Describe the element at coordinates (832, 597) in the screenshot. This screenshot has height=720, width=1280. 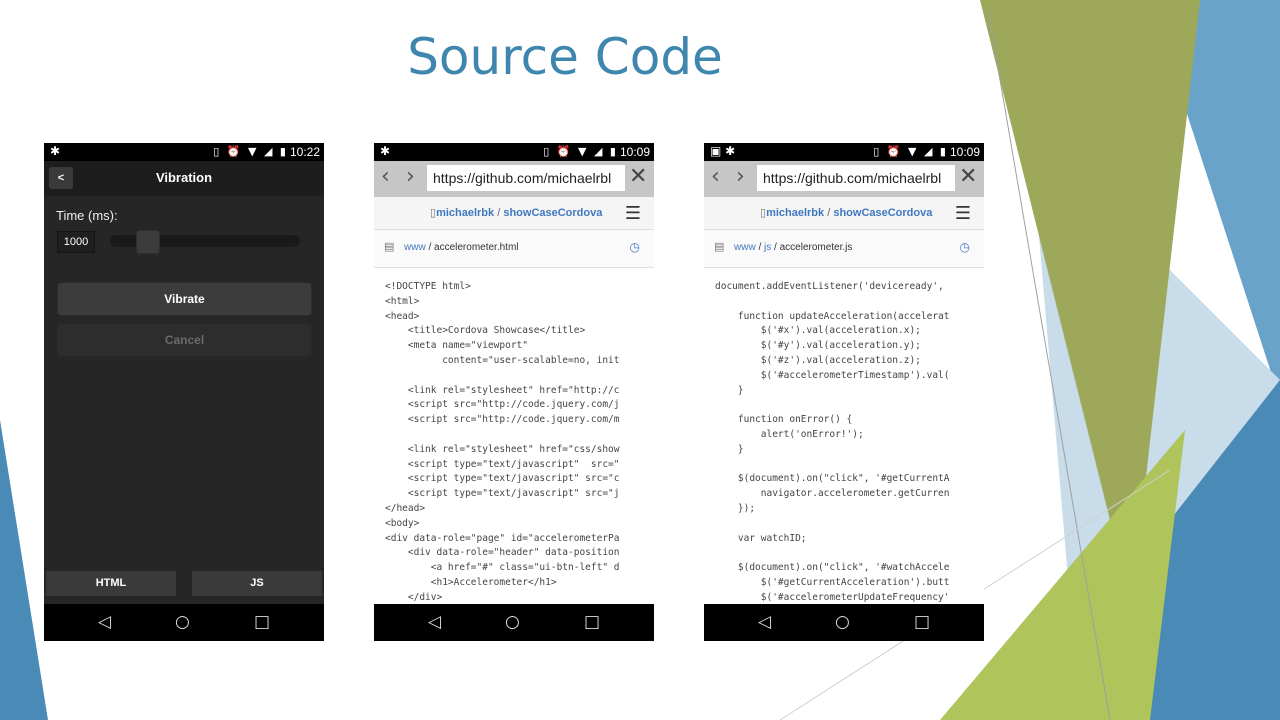
I see `code-line: $('#accelerometerUpdateFrequency'` at that location.